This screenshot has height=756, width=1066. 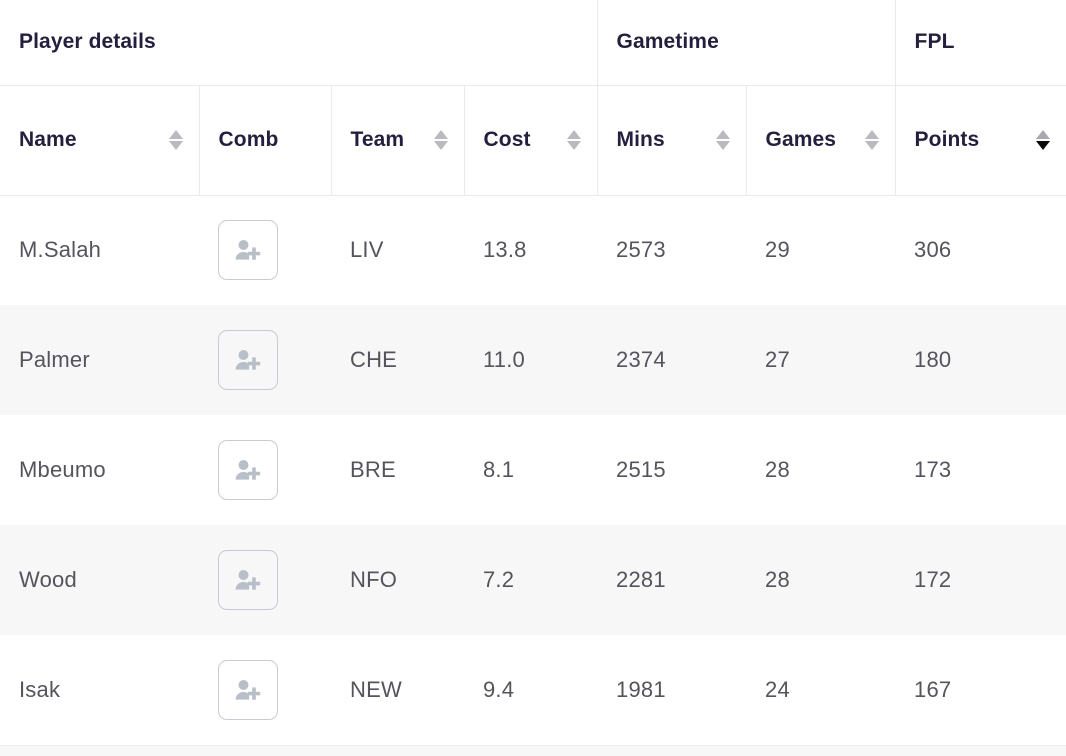 What do you see at coordinates (99, 250) in the screenshot?
I see `cell-name: M.Salah` at bounding box center [99, 250].